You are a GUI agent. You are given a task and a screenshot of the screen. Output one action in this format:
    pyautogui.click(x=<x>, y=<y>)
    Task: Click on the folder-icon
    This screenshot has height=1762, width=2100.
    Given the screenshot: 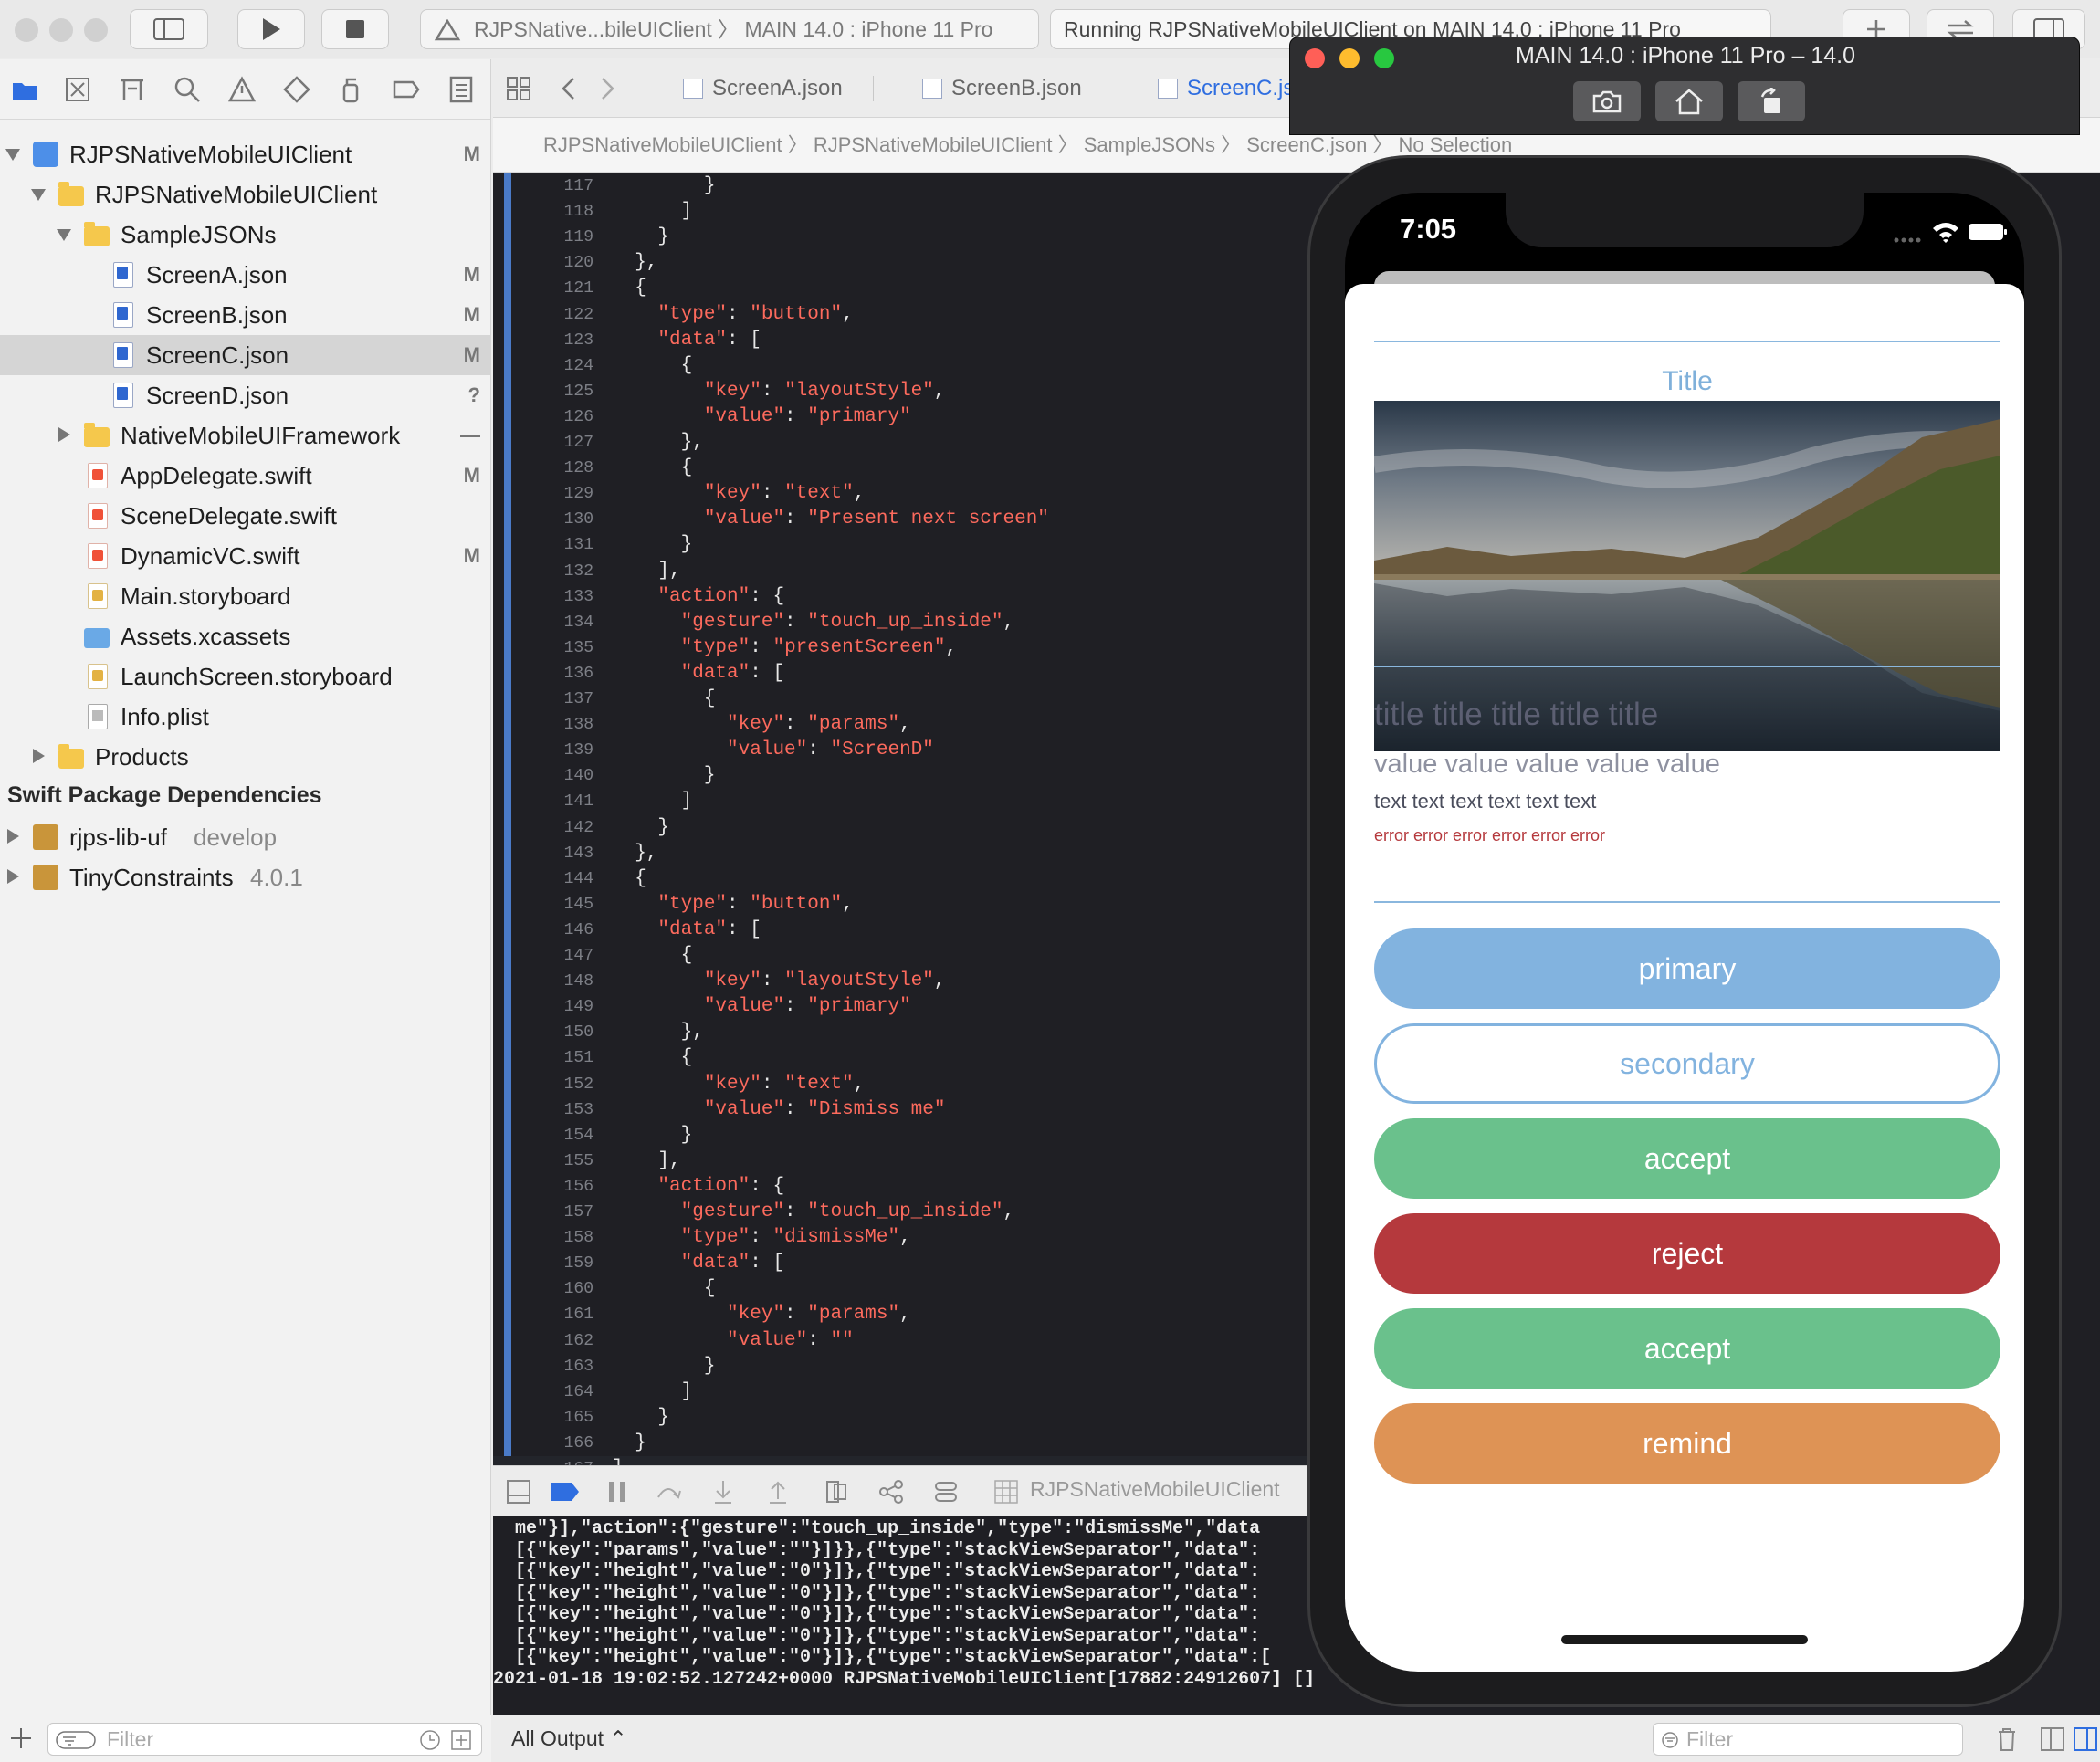 What is the action you would take?
    pyautogui.click(x=24, y=90)
    